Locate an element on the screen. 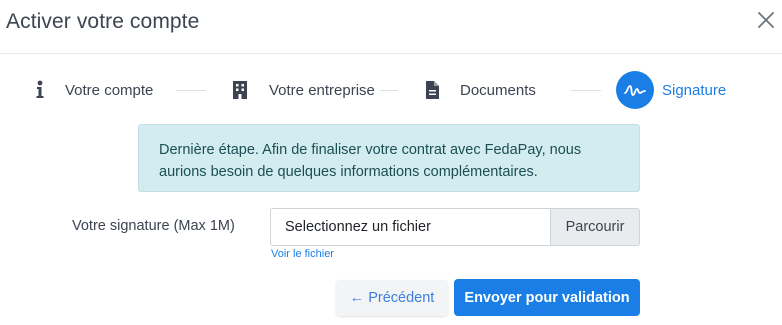  step-signature: Signature is located at coordinates (671, 90).